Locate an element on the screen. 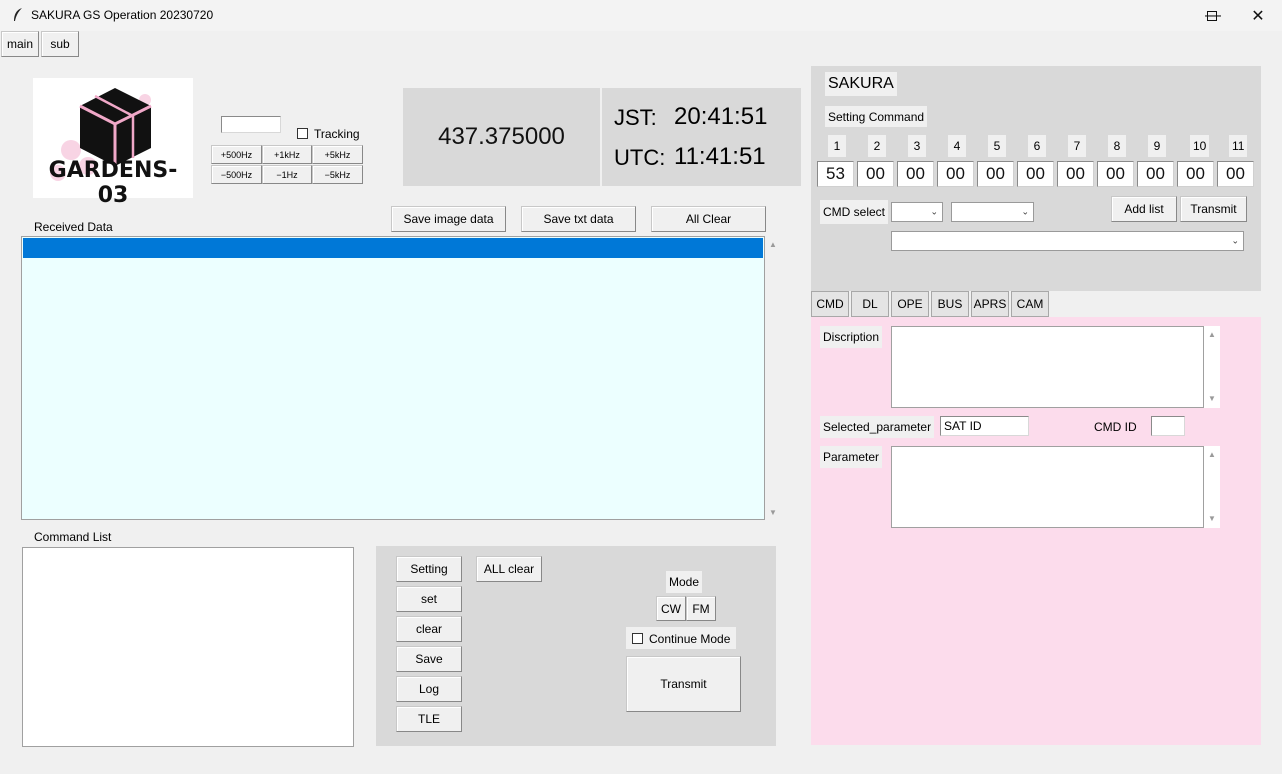 Image resolution: width=1282 pixels, height=774 pixels. selected-row is located at coordinates (393, 248).